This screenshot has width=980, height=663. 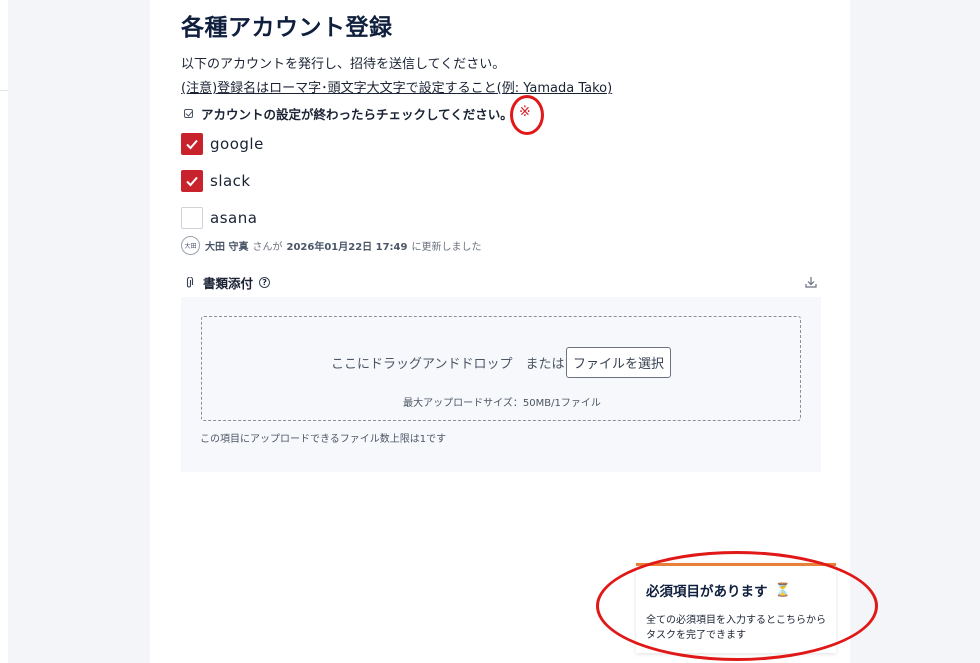 I want to click on checkbox-row-asana: asana, so click(x=219, y=218).